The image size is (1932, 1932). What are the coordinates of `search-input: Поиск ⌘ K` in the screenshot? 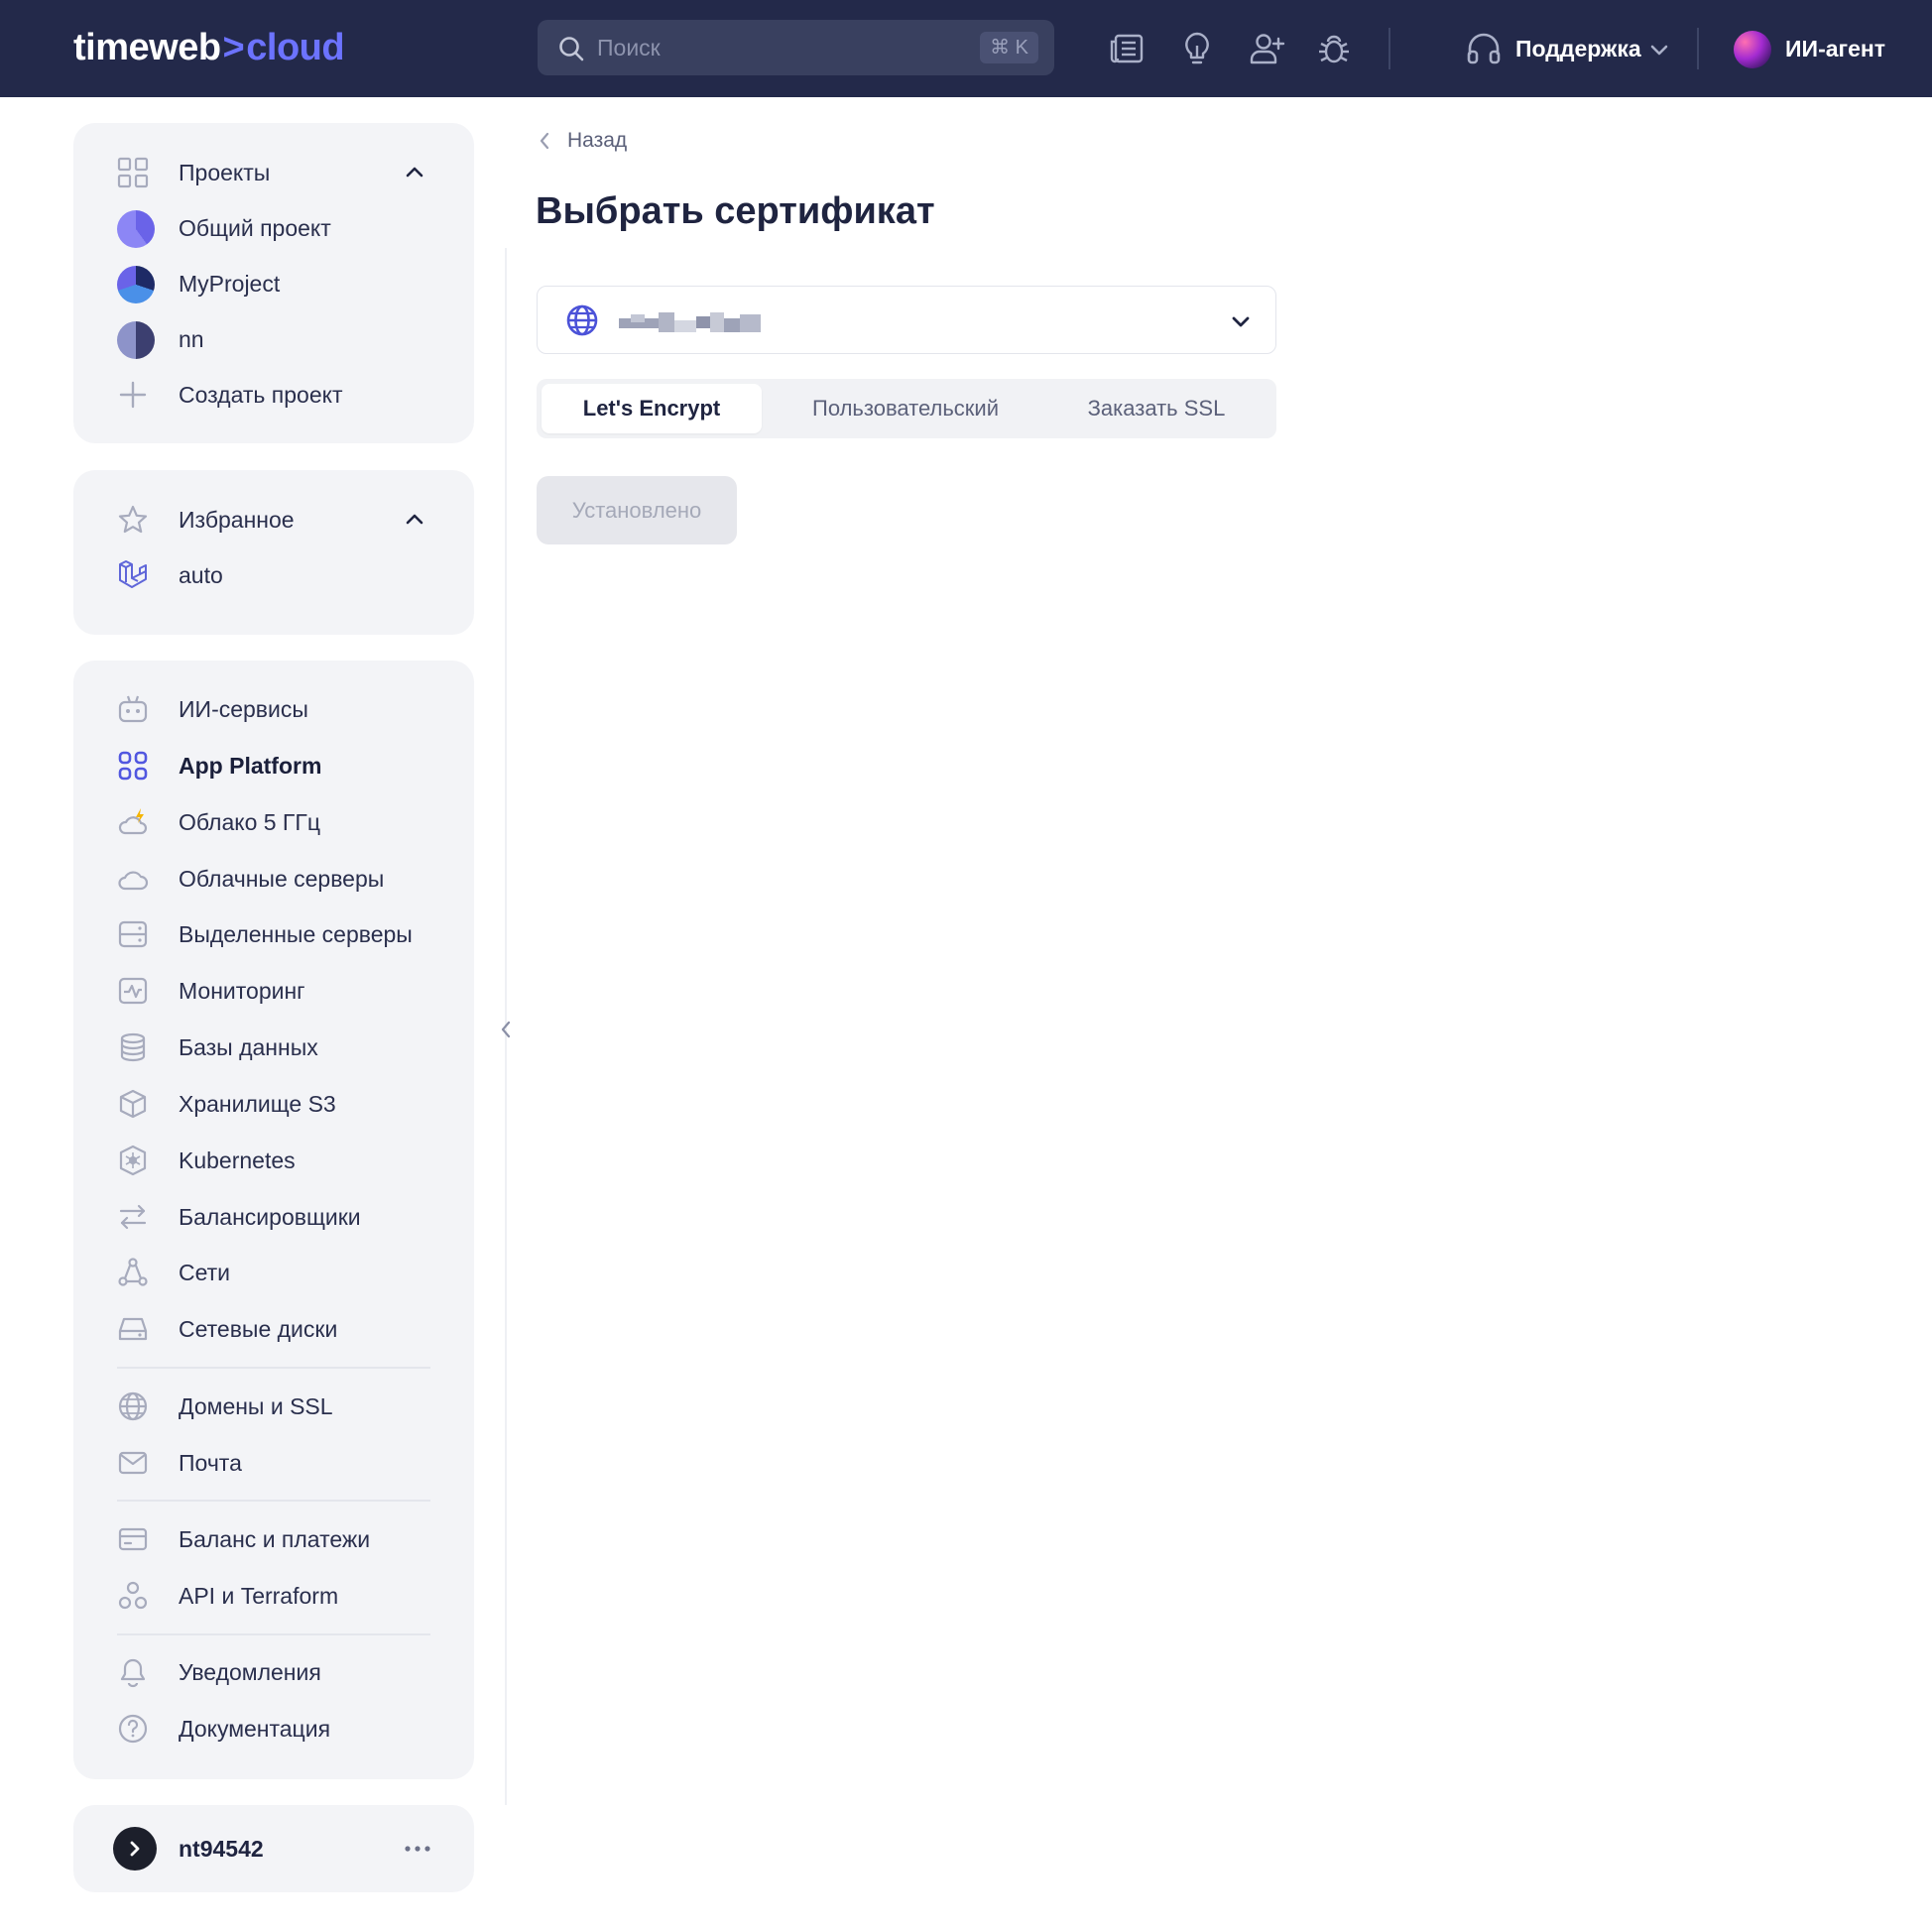 It's located at (796, 47).